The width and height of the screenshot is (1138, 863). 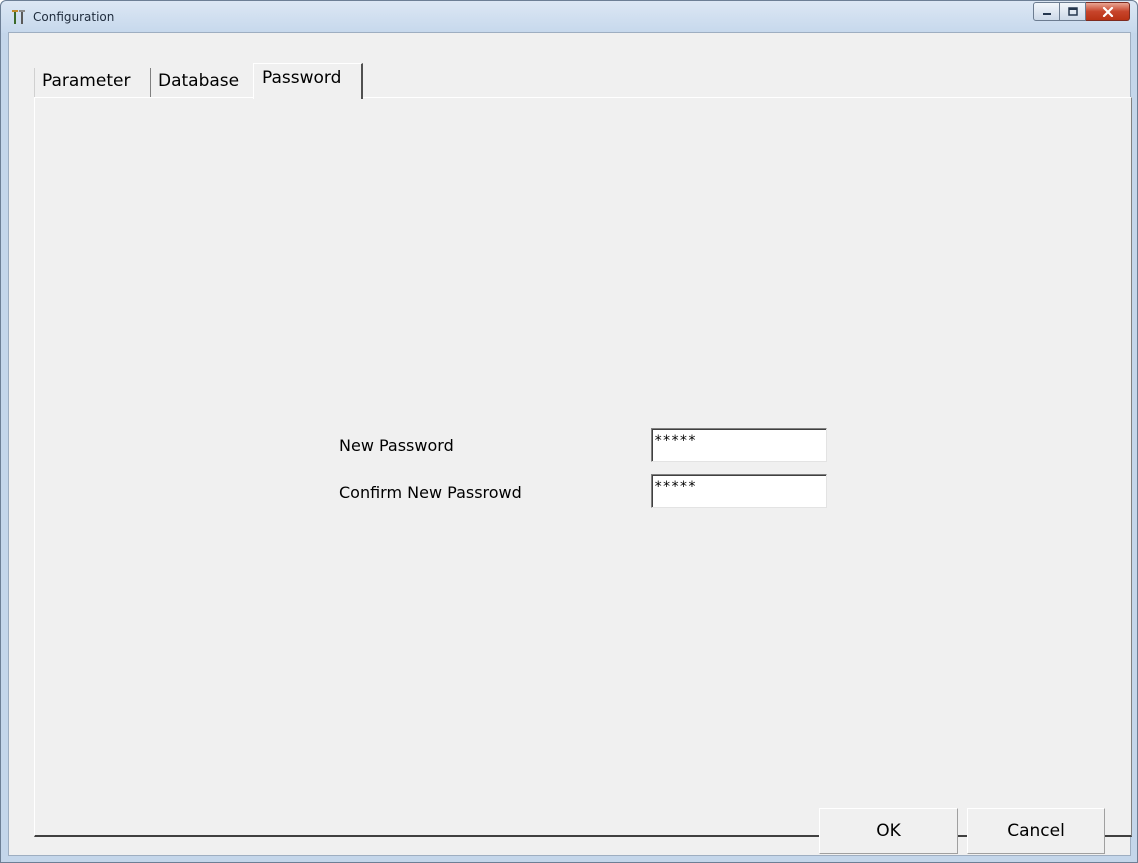 What do you see at coordinates (202, 83) in the screenshot?
I see `tab-database: Database` at bounding box center [202, 83].